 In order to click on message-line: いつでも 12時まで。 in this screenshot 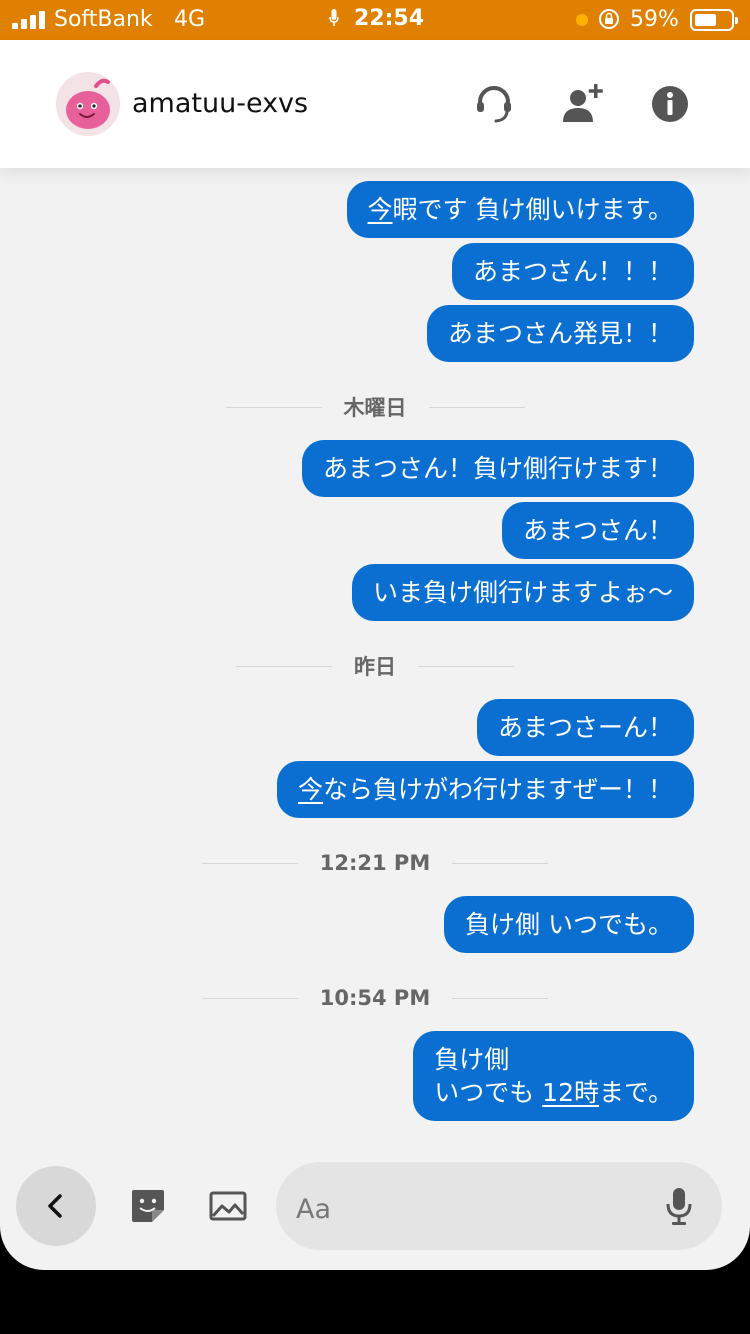, I will do `click(553, 1092)`.